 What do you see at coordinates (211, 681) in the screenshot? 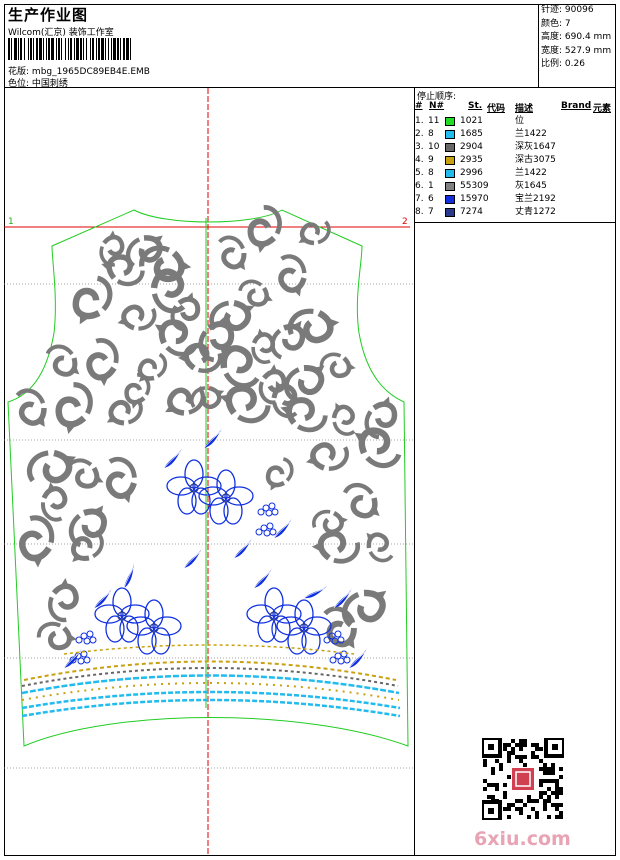
I see `border-bands` at bounding box center [211, 681].